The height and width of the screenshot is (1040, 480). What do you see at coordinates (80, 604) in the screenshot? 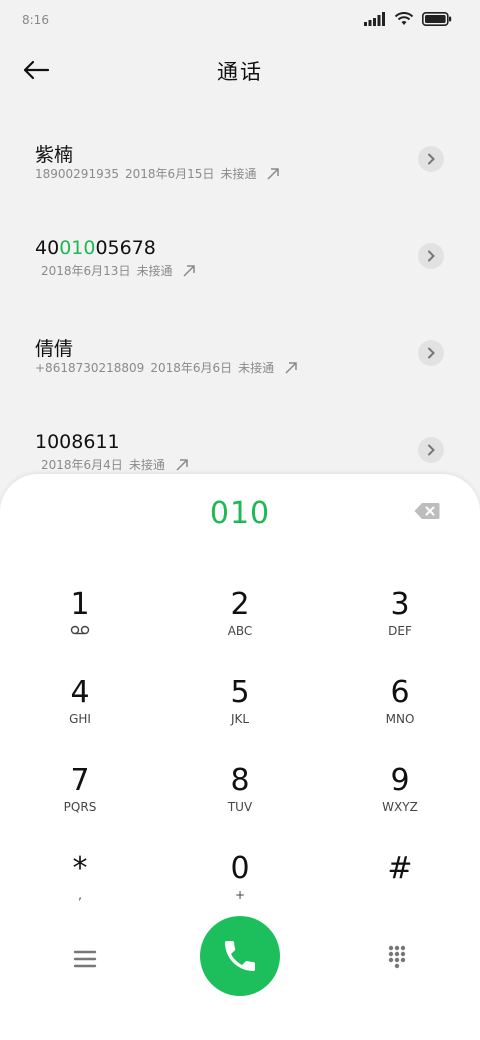
I see `key-digit: 1` at bounding box center [80, 604].